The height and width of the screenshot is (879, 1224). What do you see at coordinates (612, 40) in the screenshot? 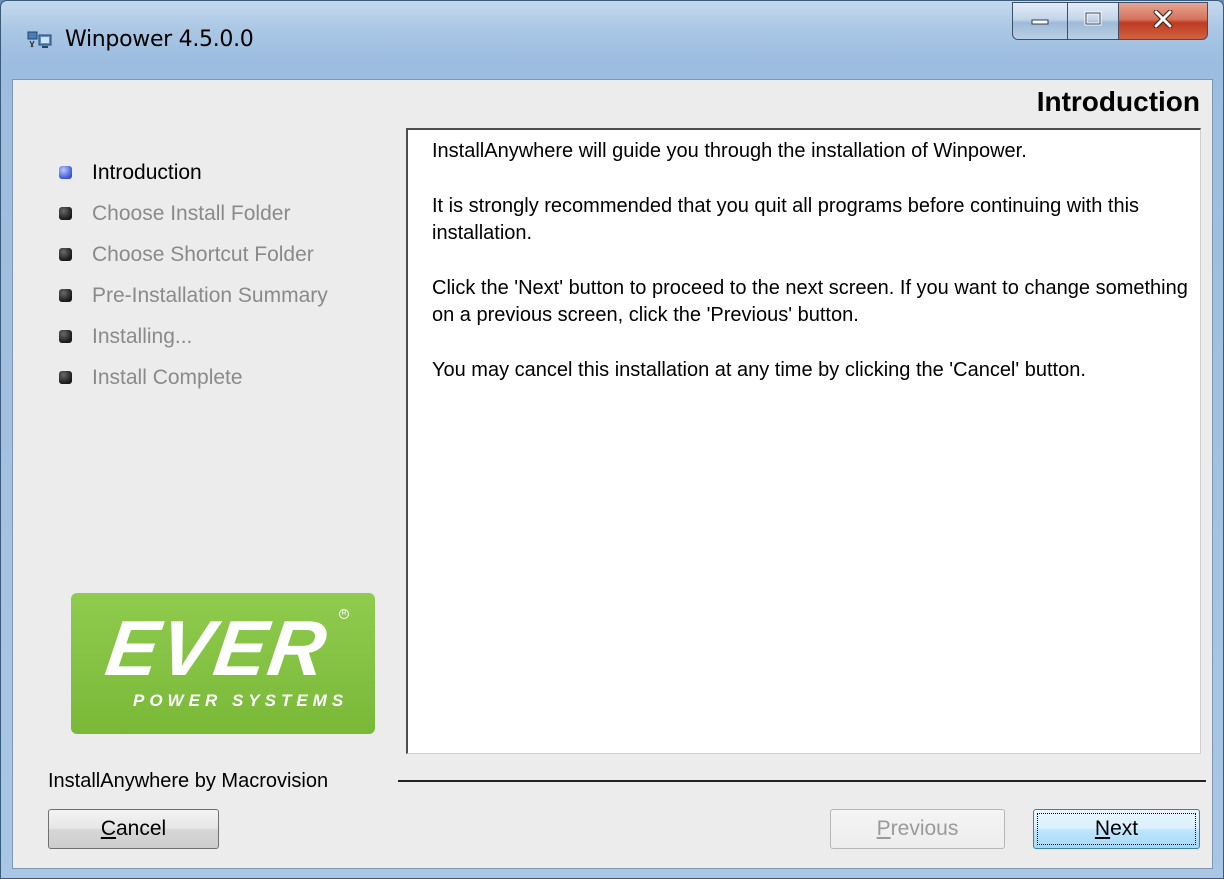
I see `title-bar: Winpower 4.5.0.0` at bounding box center [612, 40].